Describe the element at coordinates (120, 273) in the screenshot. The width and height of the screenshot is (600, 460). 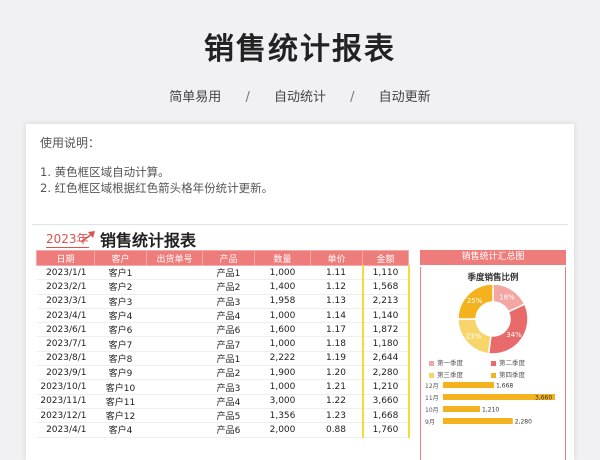
I see `cell-customer: 客户1` at that location.